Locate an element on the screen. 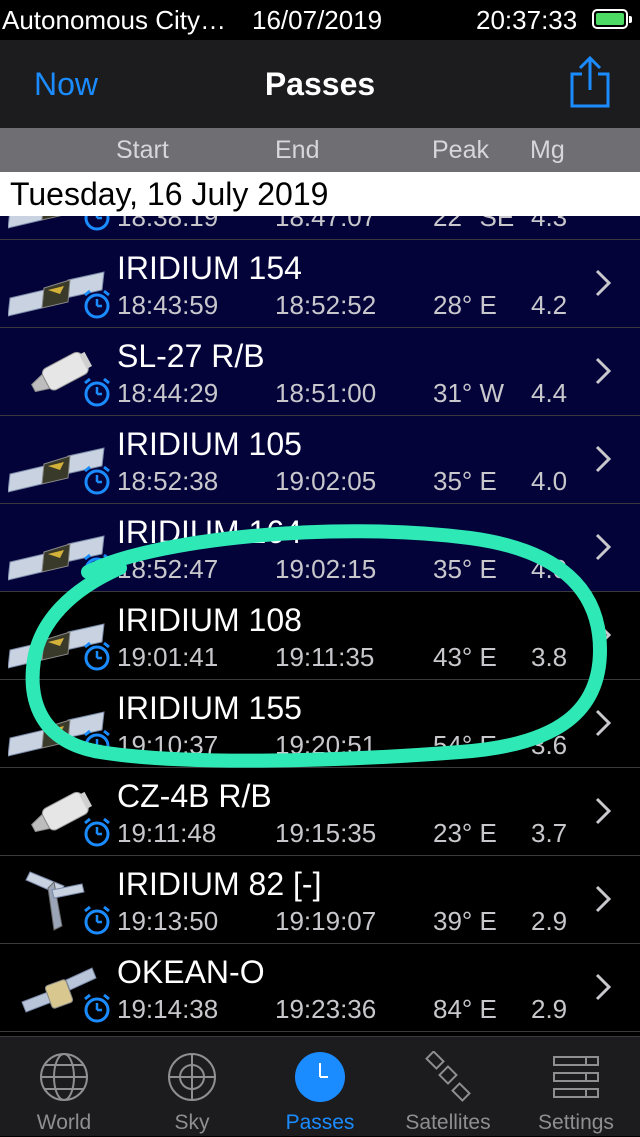 This screenshot has width=640, height=1137. pass-end-time: 19:11:35 is located at coordinates (325, 657).